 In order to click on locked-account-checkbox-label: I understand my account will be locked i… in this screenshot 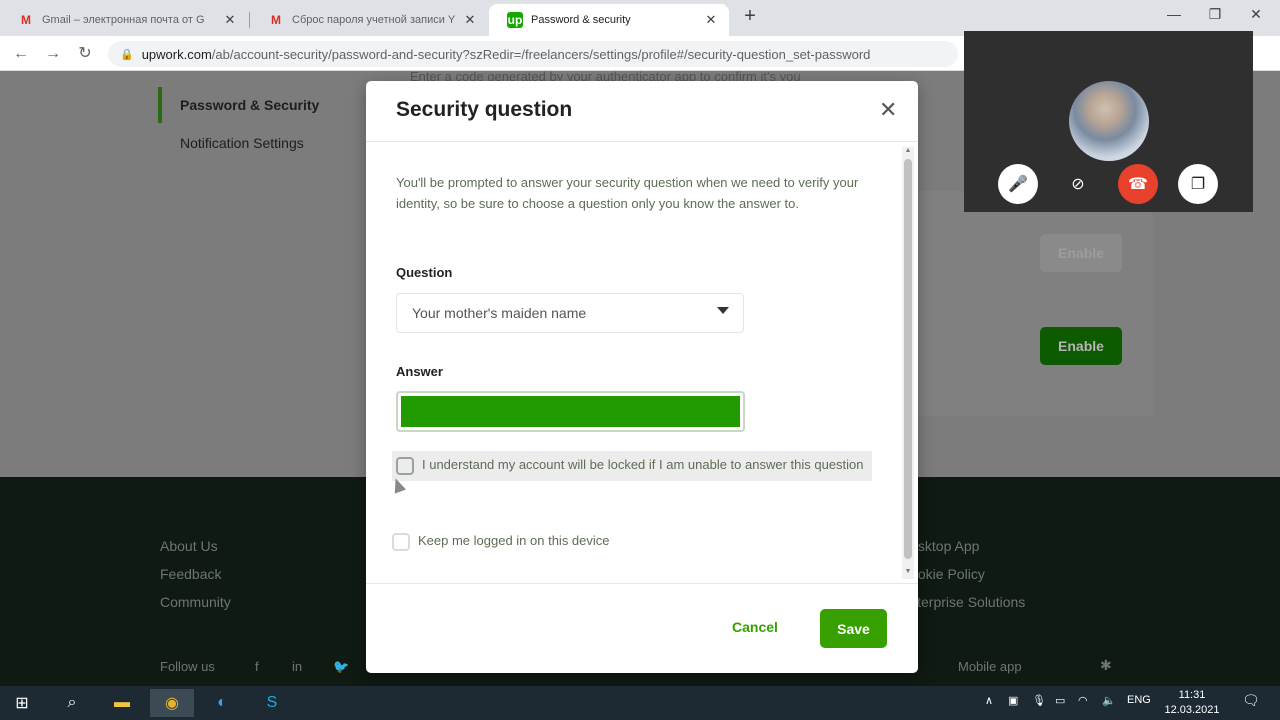, I will do `click(643, 464)`.